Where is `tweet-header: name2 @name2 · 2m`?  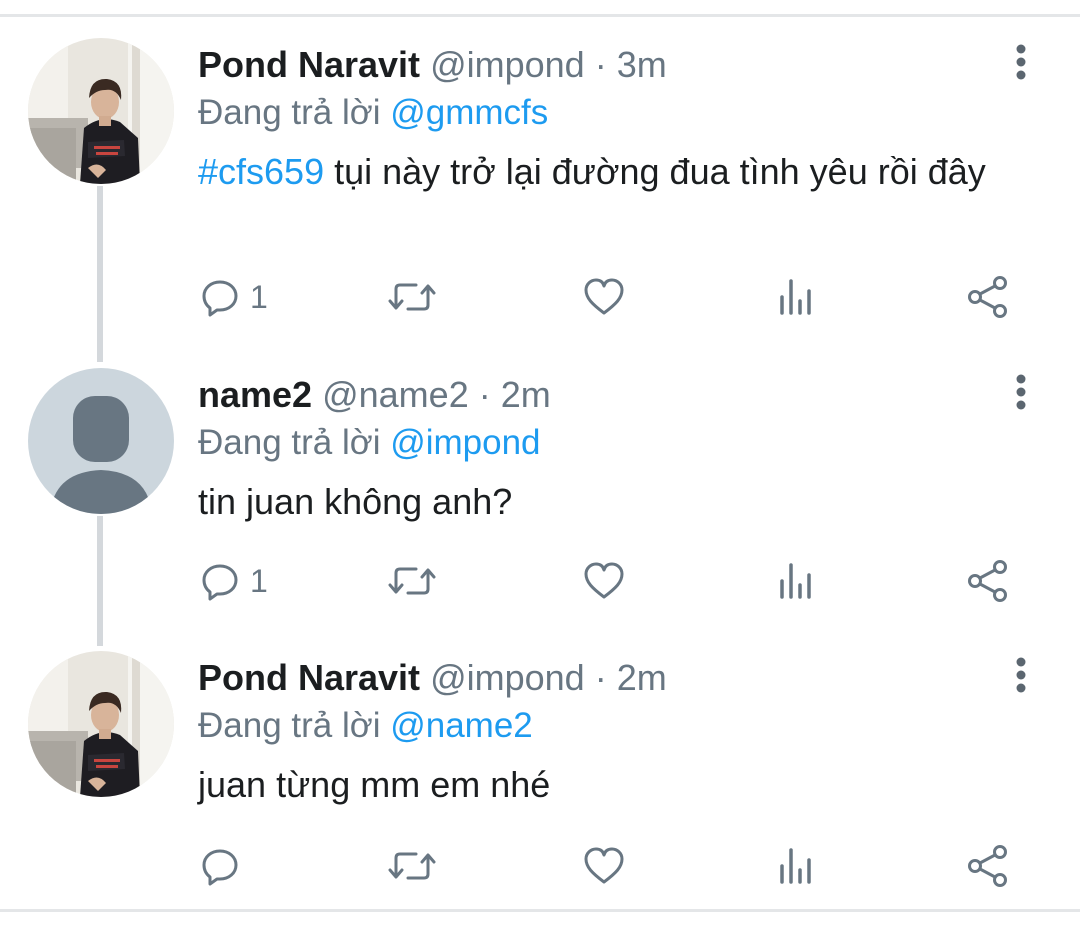
tweet-header: name2 @name2 · 2m is located at coordinates (374, 395).